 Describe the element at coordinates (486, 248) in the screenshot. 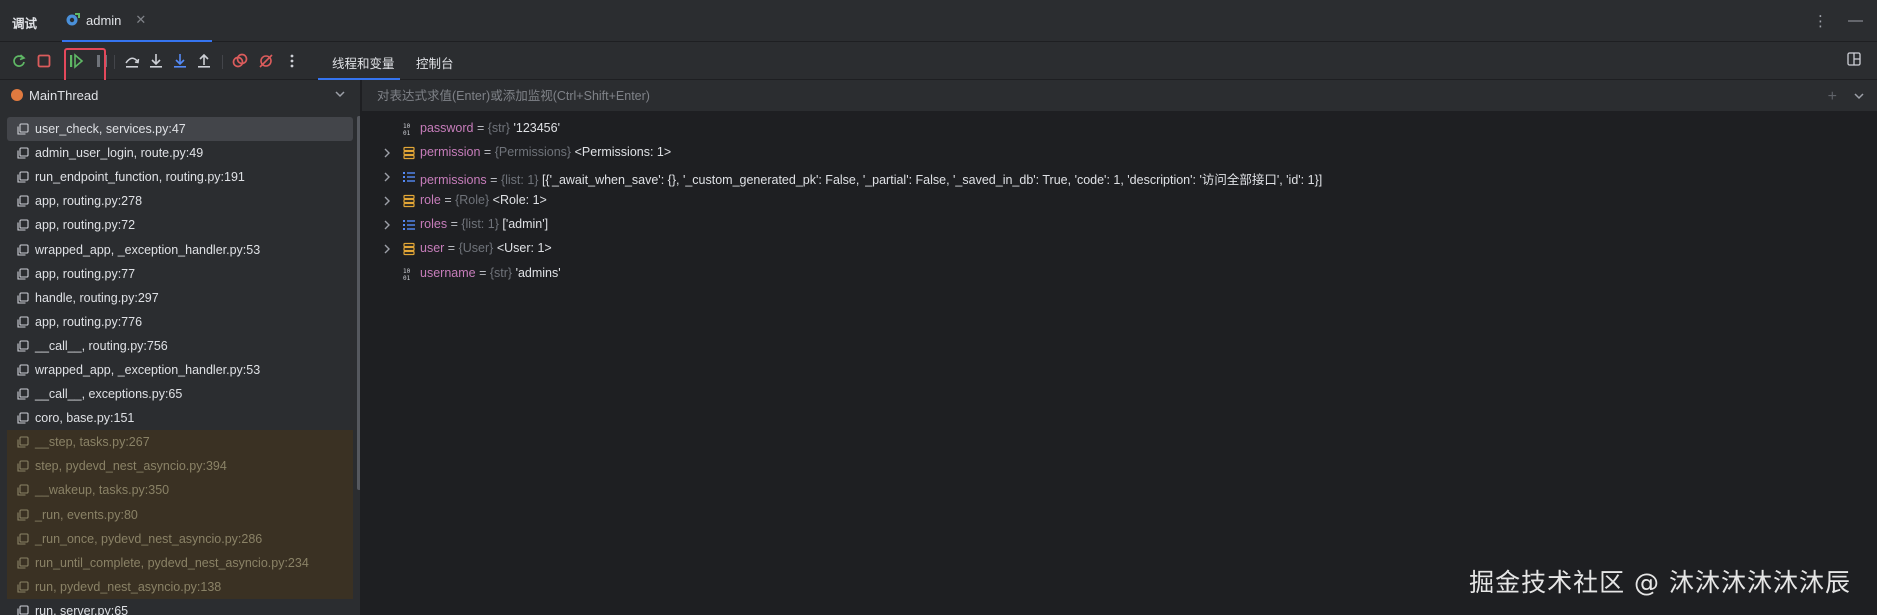

I see `variable-text: user = {User} <User: 1>` at that location.